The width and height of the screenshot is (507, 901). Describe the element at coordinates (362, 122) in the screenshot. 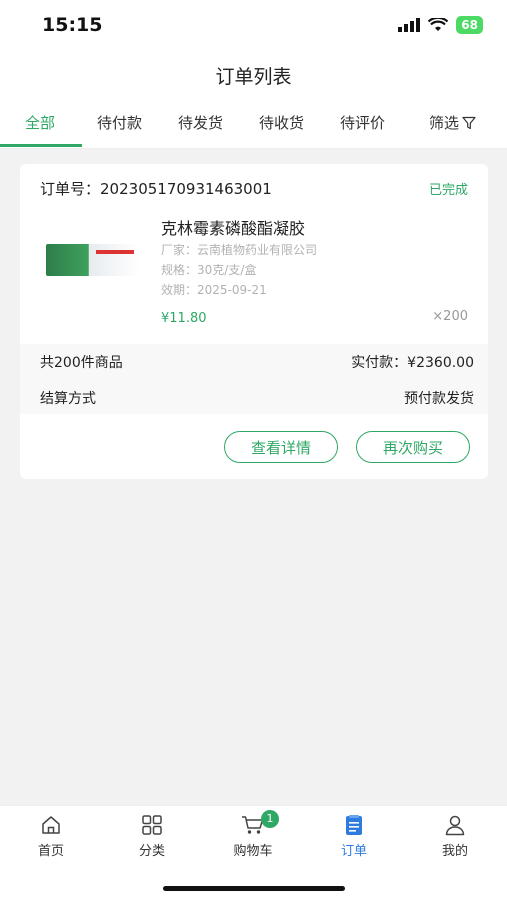

I see `tab-pending-review: 待评价` at that location.